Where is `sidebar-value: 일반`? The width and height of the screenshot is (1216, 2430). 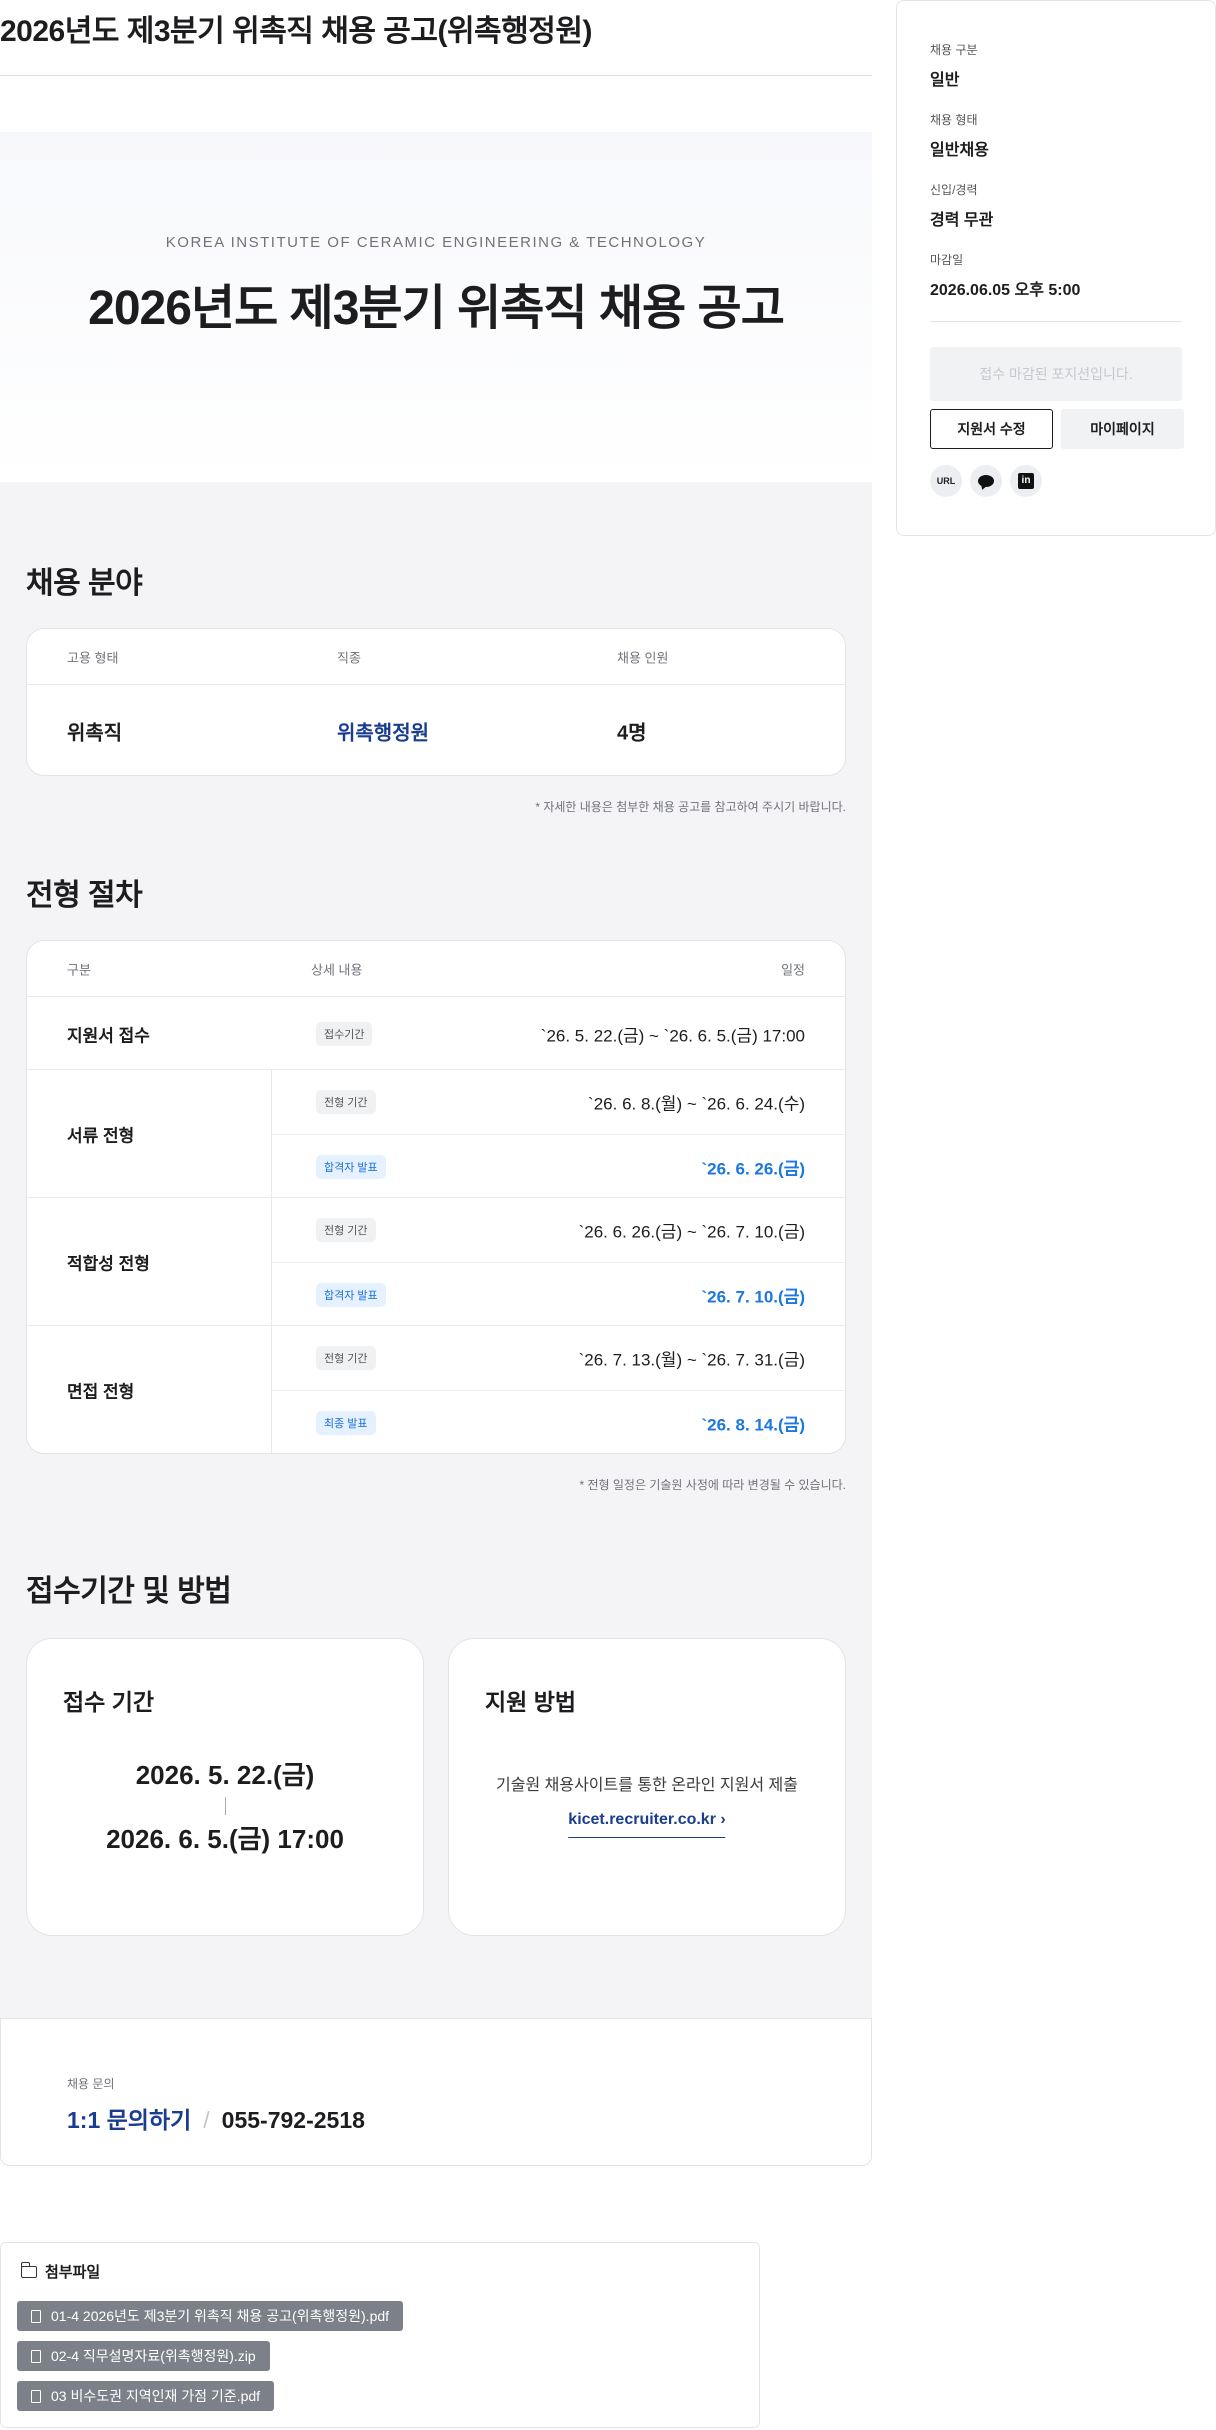 sidebar-value: 일반 is located at coordinates (945, 80).